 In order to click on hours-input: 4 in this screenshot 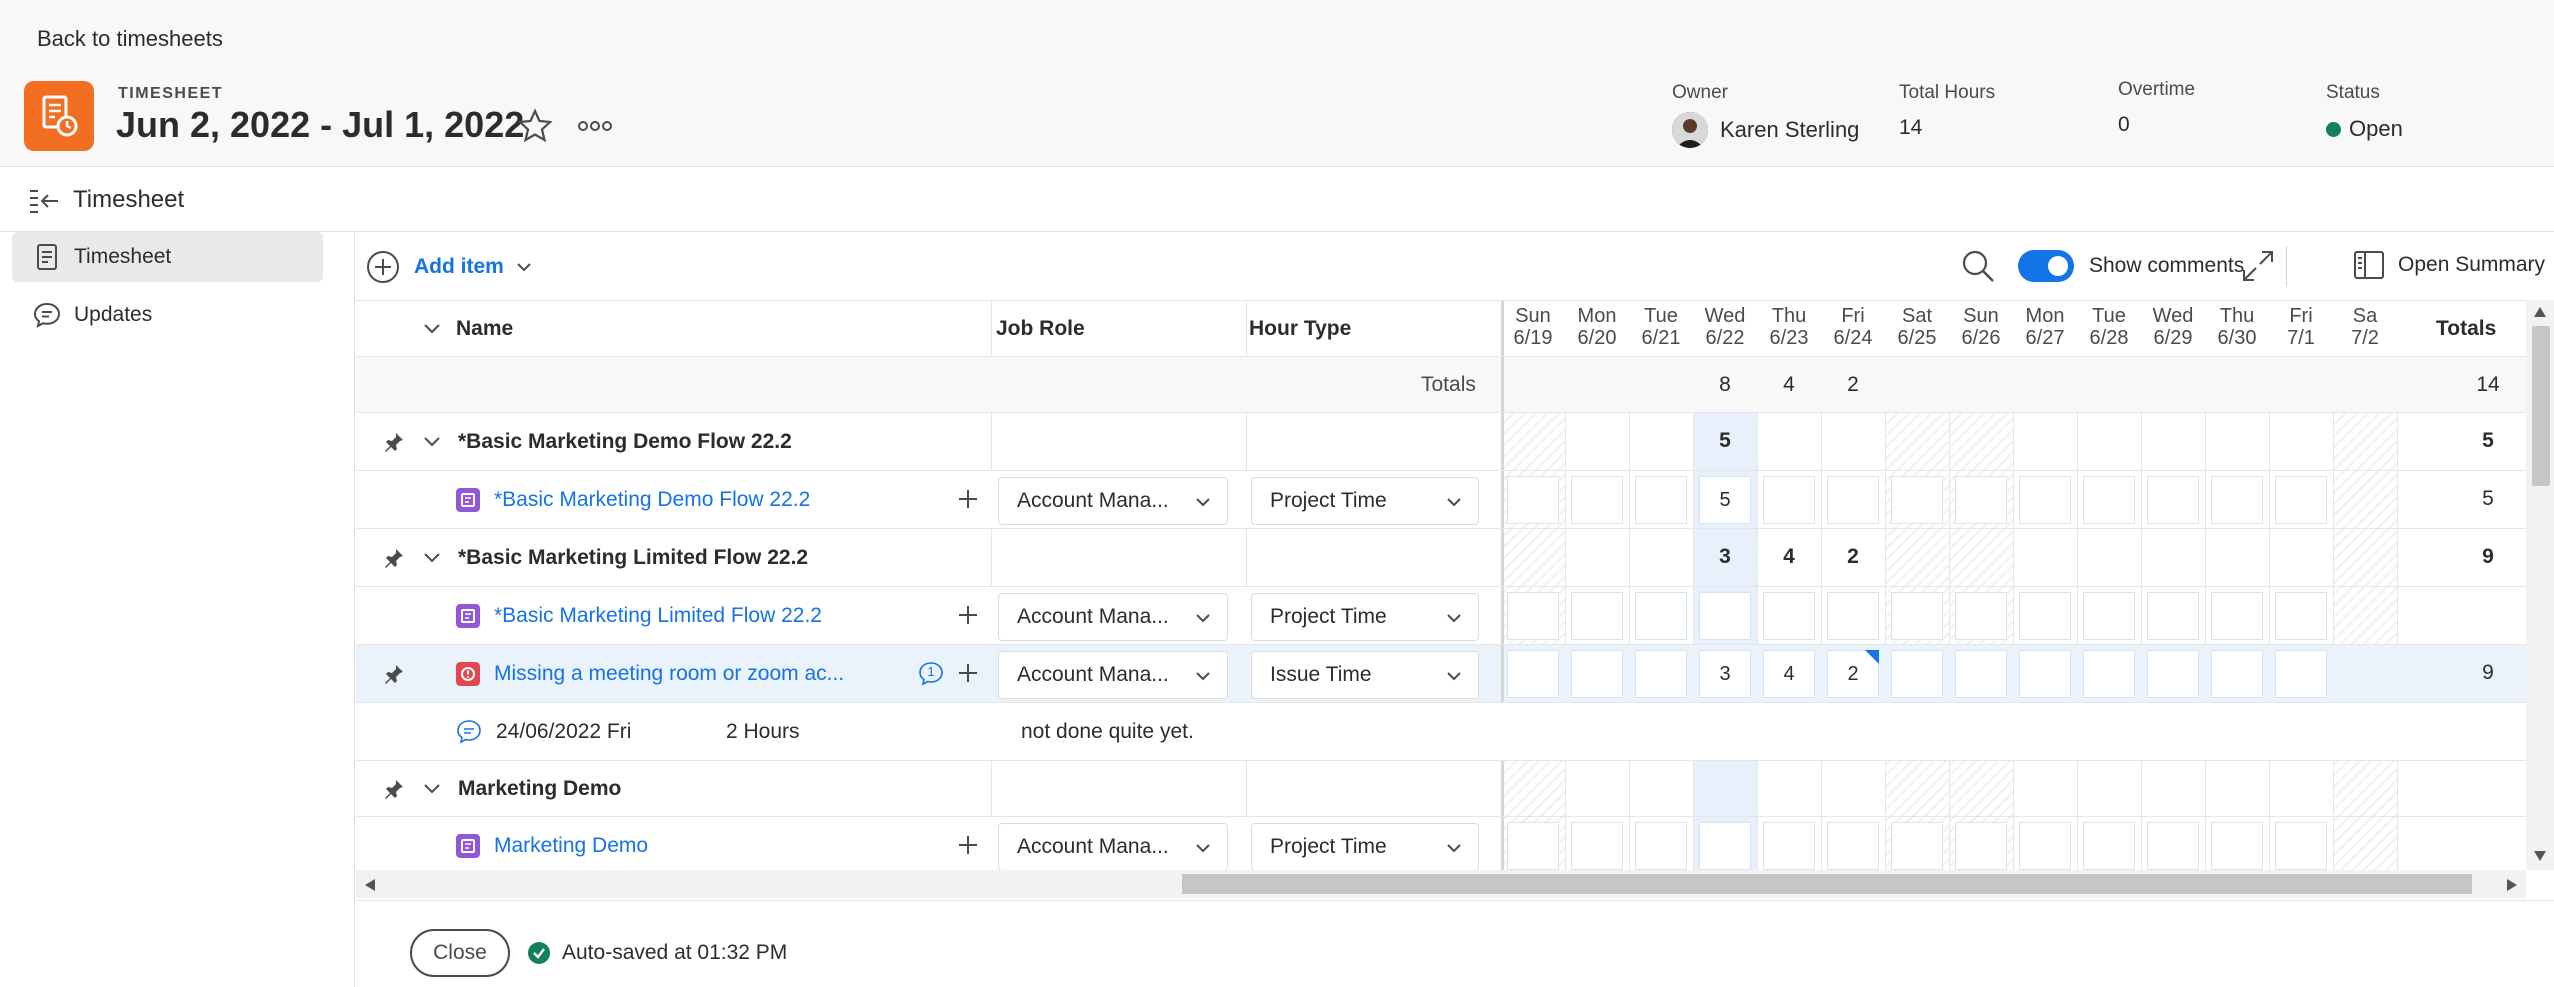, I will do `click(1789, 674)`.